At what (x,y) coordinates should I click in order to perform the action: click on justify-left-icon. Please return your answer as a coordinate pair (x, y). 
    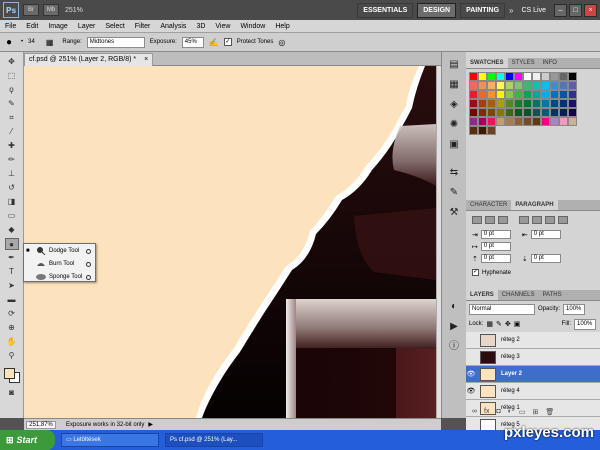
    Looking at the image, I should click on (524, 220).